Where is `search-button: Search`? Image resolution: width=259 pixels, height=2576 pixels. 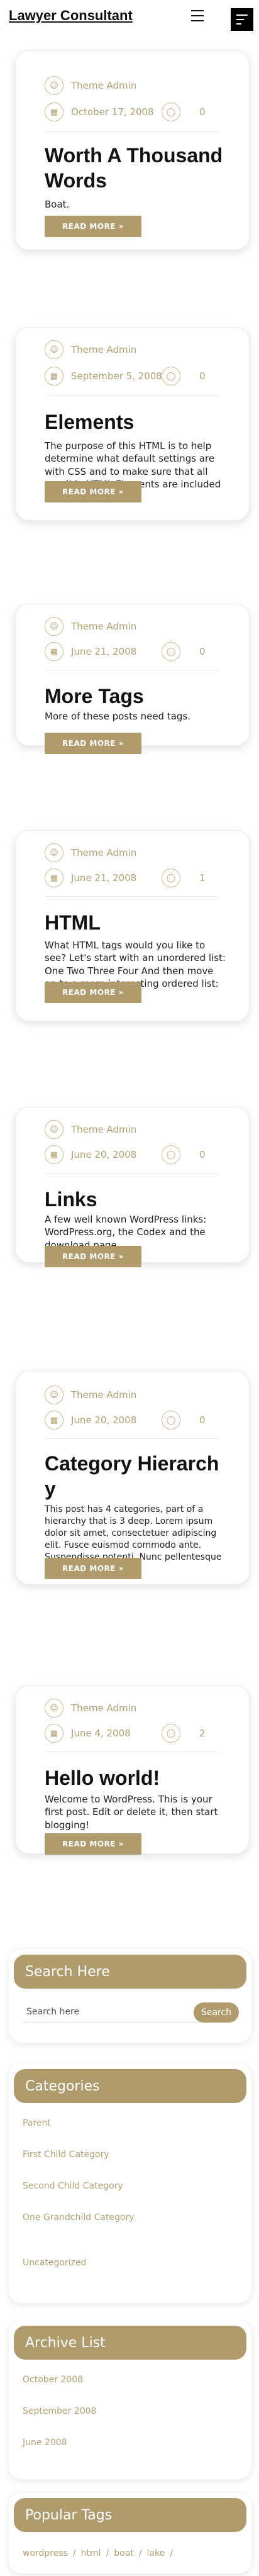
search-button: Search is located at coordinates (217, 2012).